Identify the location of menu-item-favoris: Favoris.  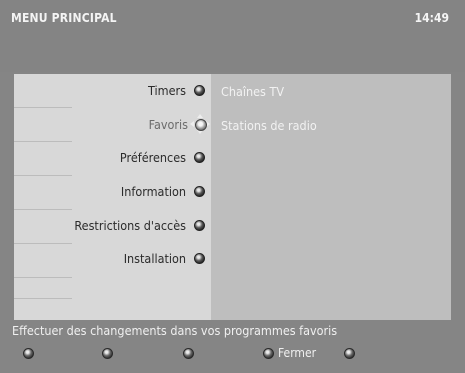
(179, 124).